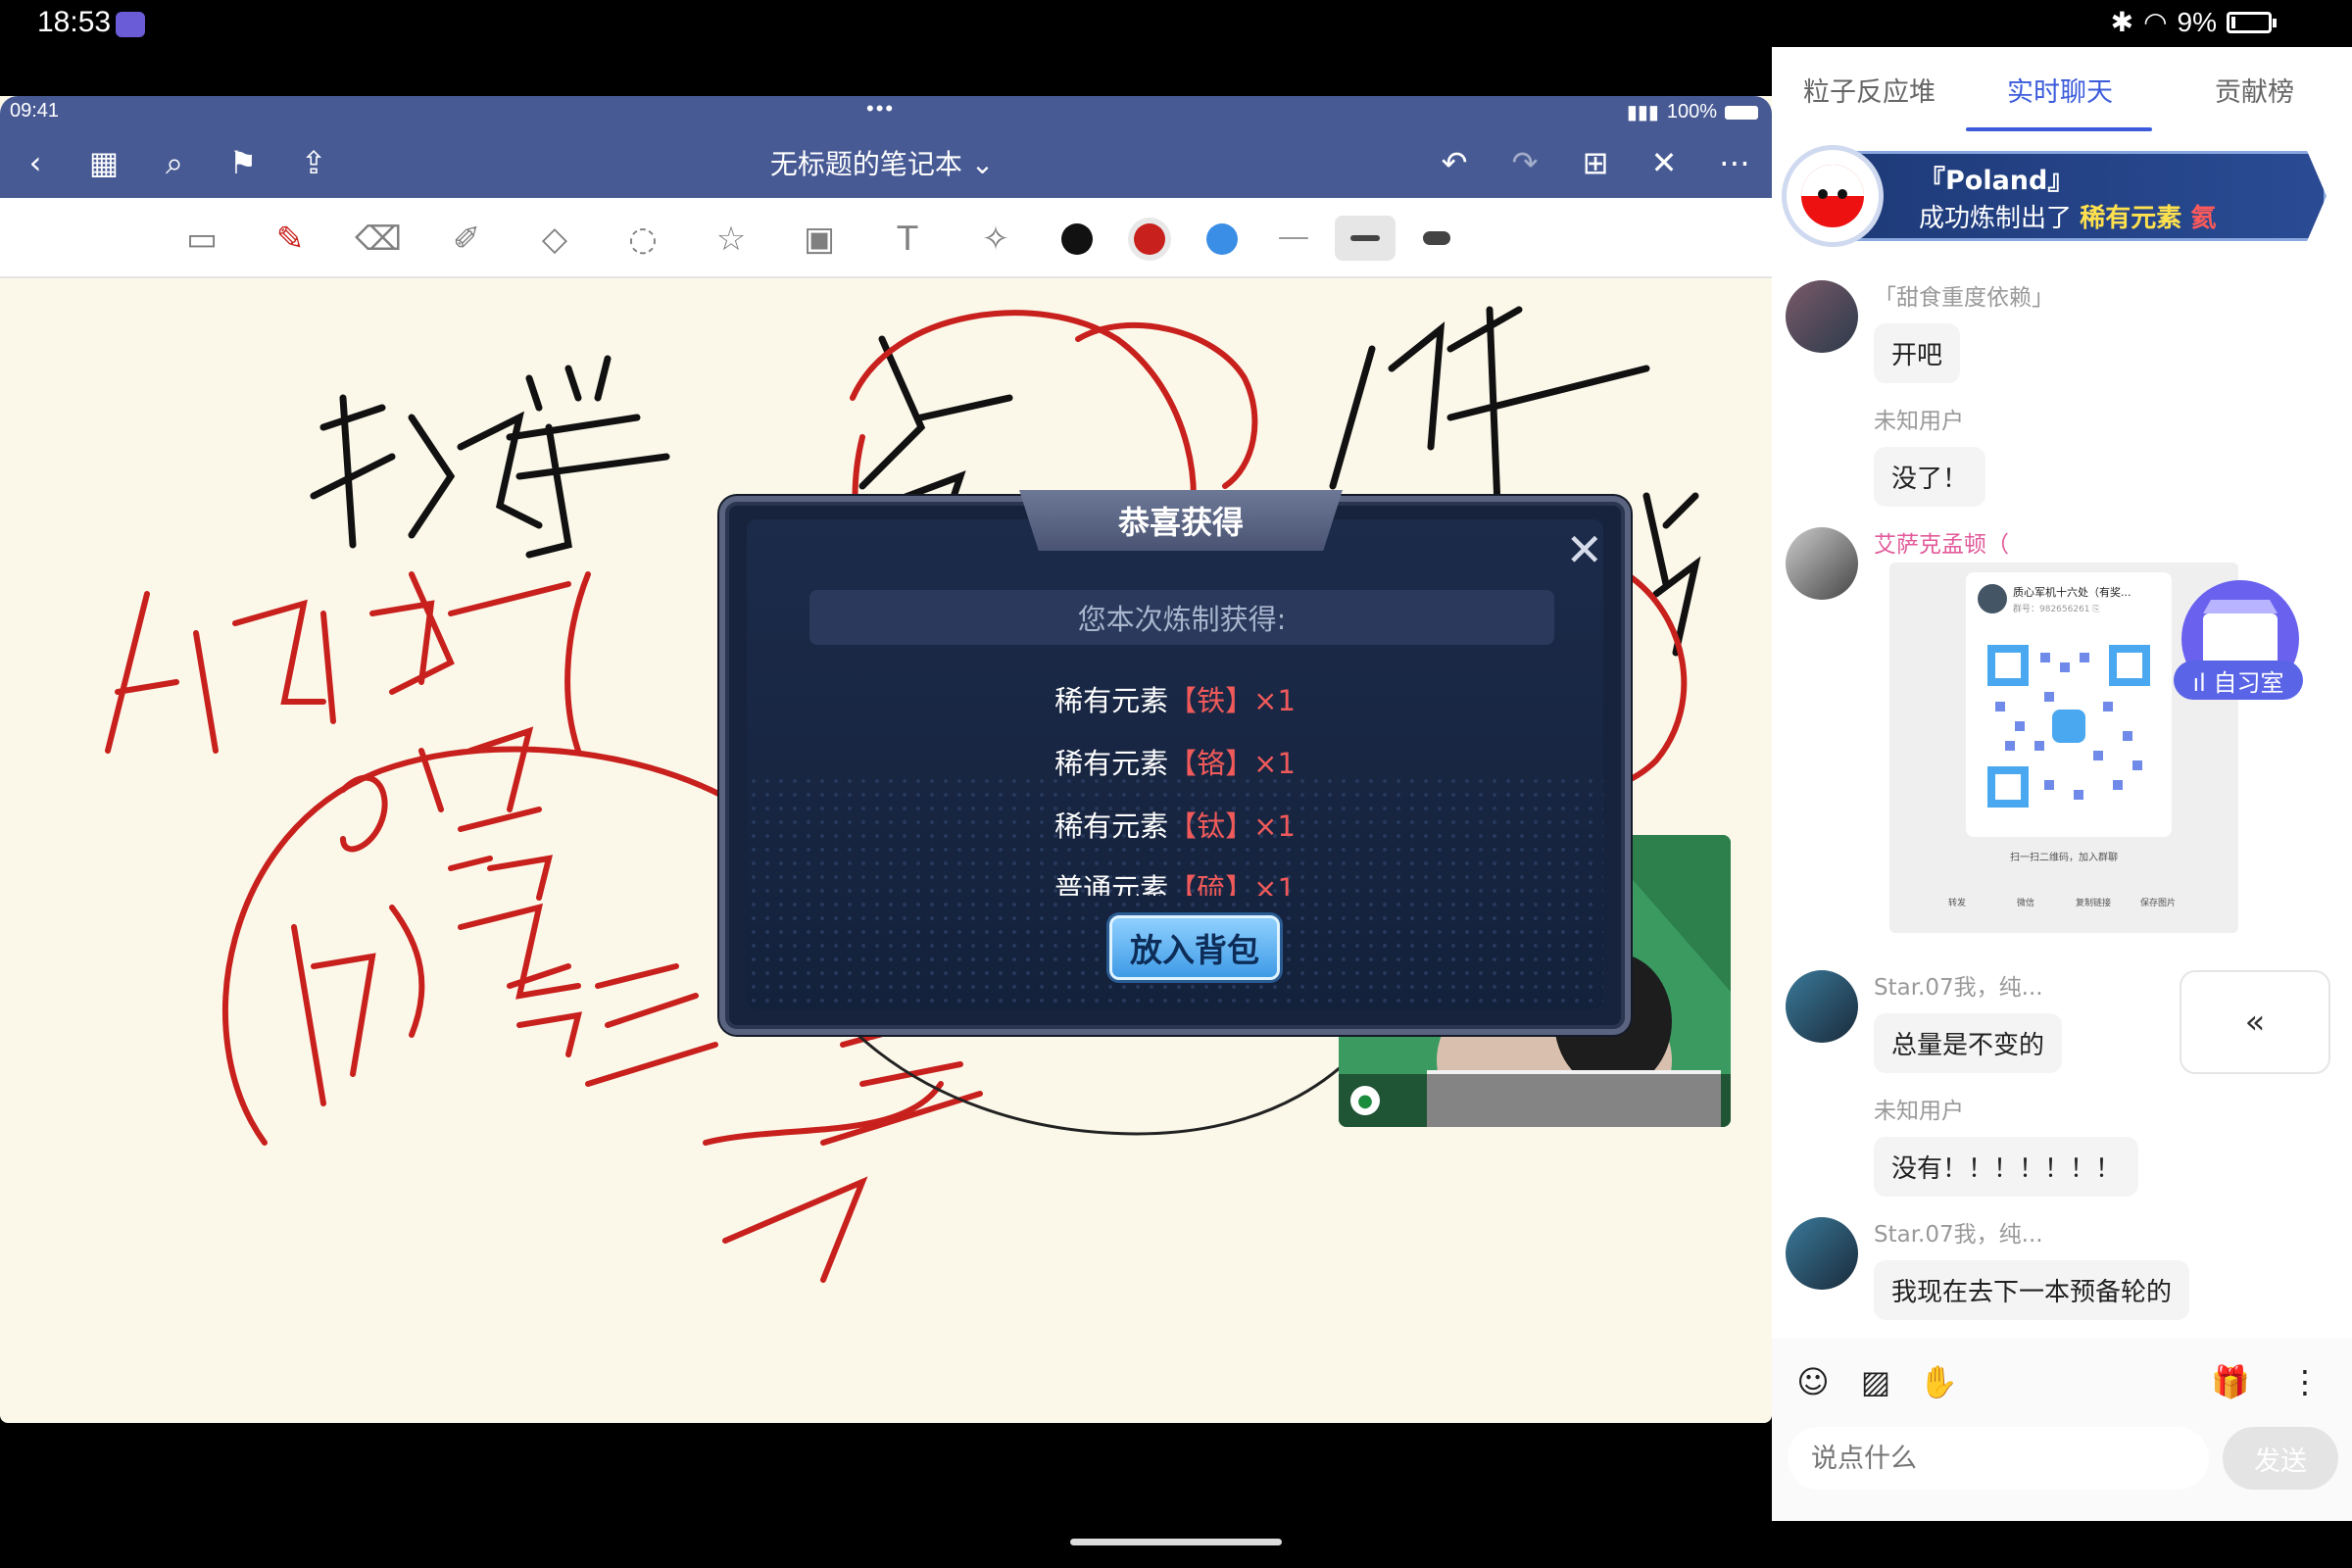  Describe the element at coordinates (1957, 903) in the screenshot. I see `qr-action-forward: 转发` at that location.